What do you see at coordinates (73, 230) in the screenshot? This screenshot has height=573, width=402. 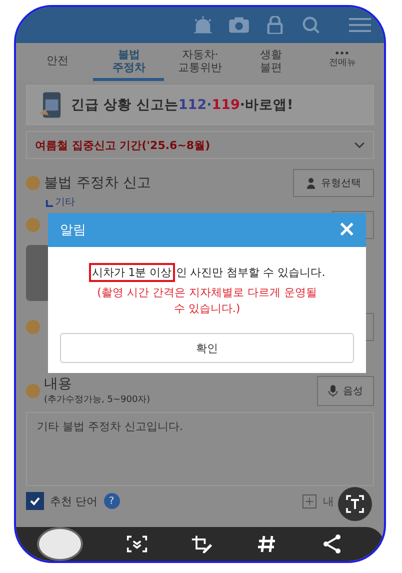 I see `dialog-title: 알림` at bounding box center [73, 230].